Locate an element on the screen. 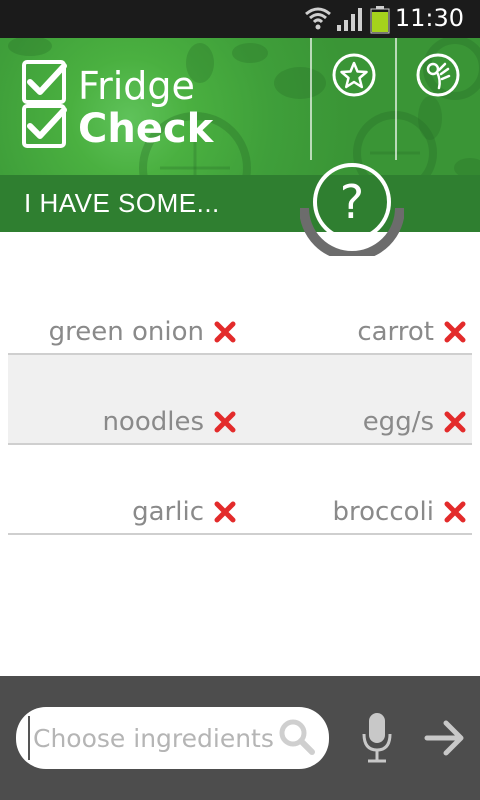 Image resolution: width=480 pixels, height=800 pixels. app-name-line2: Check is located at coordinates (146, 129).